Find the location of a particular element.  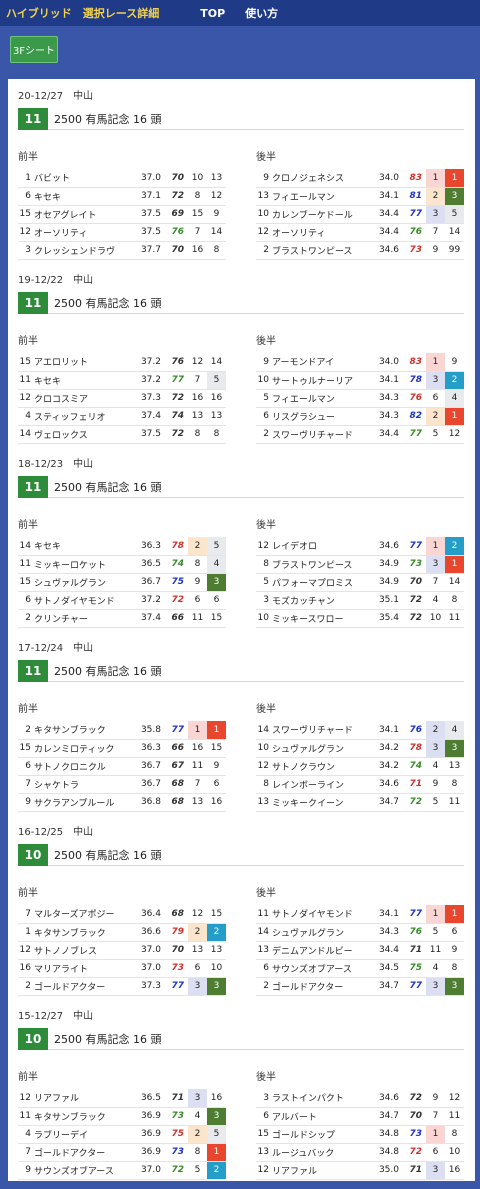

horse-name: アルバート is located at coordinates (322, 1116).